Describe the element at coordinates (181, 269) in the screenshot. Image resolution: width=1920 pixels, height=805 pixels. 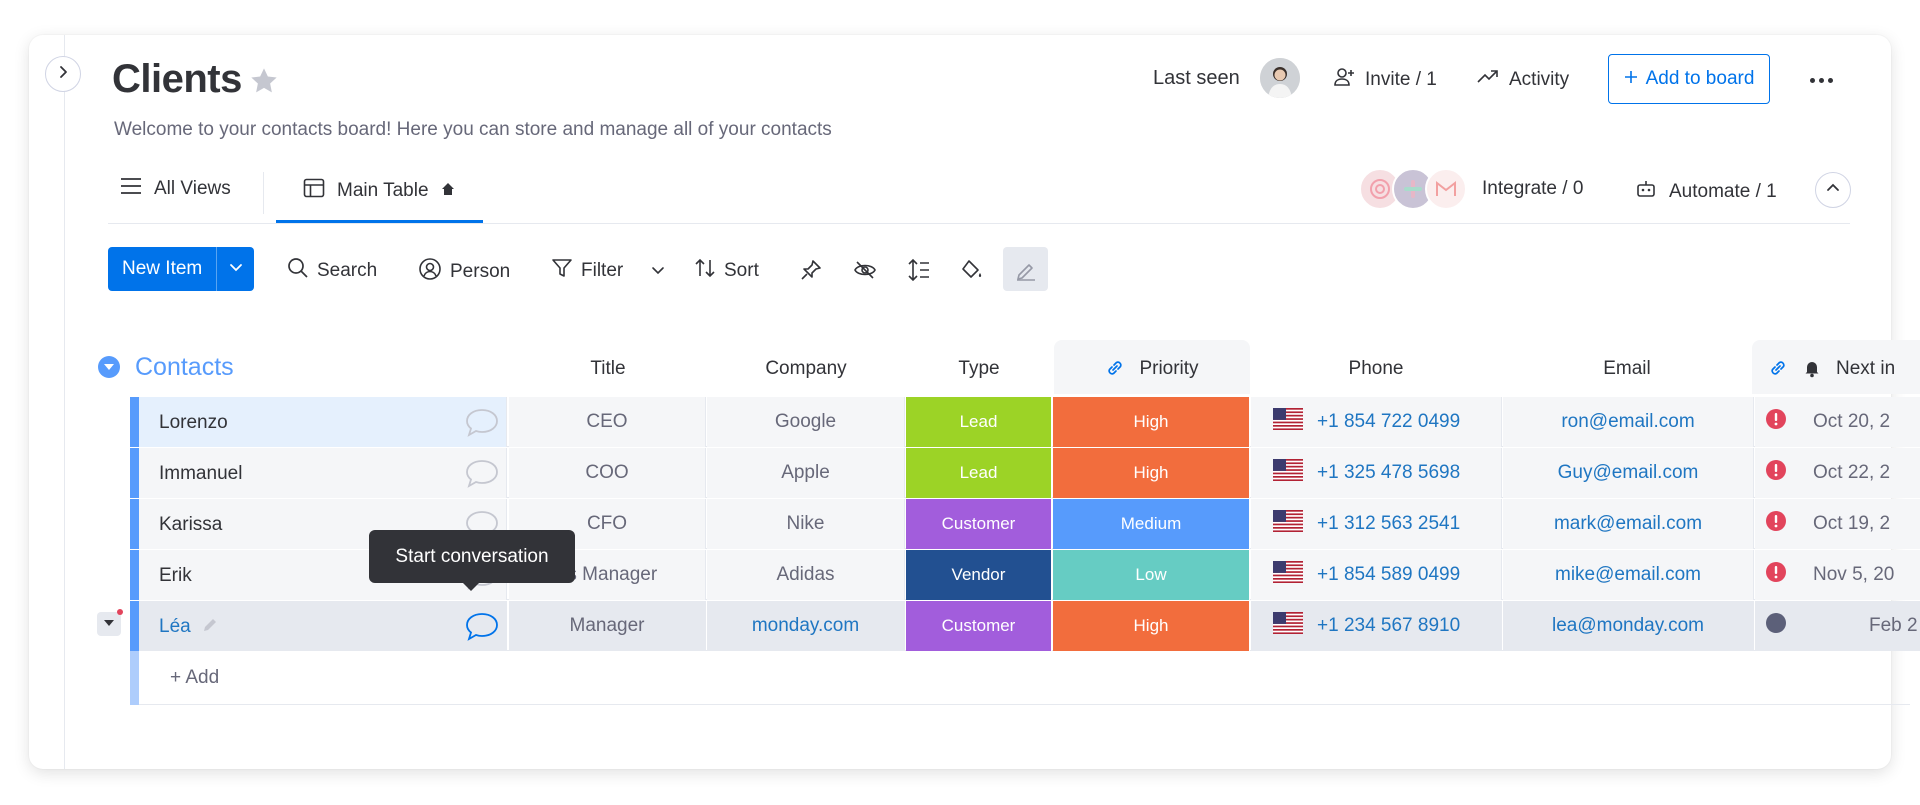
I see `new-item-button: New Item` at that location.